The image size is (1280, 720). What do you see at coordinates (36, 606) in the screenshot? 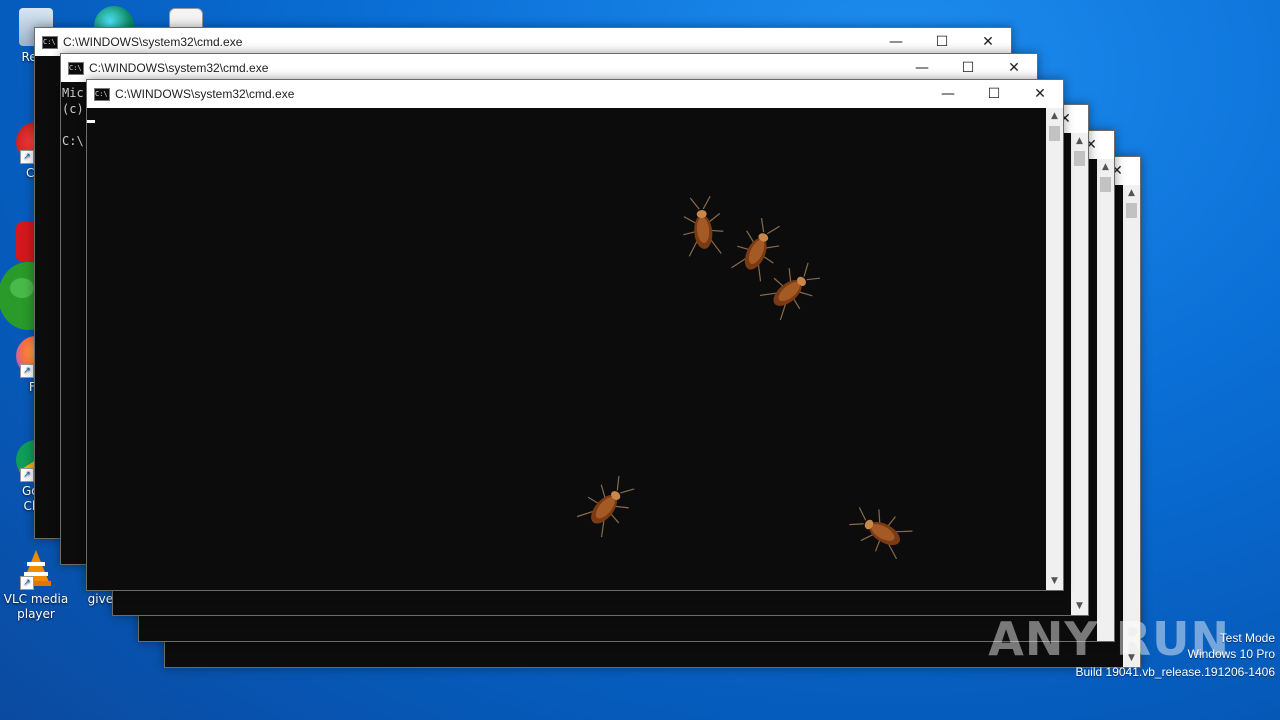
I see `desktop-icon-label: VLC media player` at bounding box center [36, 606].